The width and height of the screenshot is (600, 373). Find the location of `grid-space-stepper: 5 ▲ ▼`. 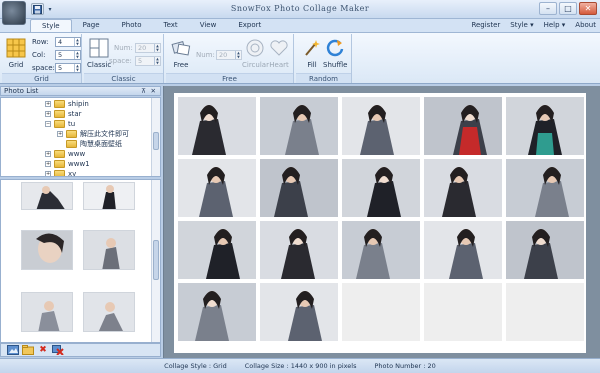

grid-space-stepper: 5 ▲ ▼ is located at coordinates (68, 68).